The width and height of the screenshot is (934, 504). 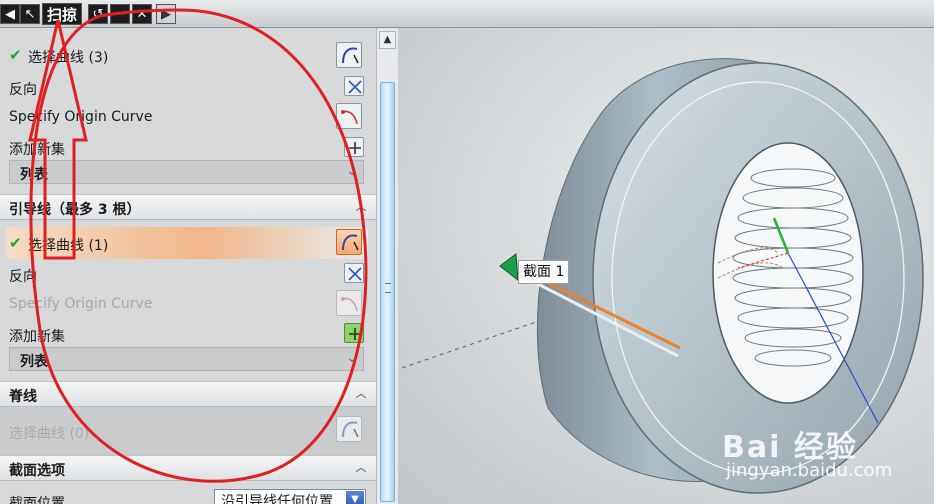 What do you see at coordinates (68, 246) in the screenshot?
I see `guides-select-curve-label: 选择曲线 (1)` at bounding box center [68, 246].